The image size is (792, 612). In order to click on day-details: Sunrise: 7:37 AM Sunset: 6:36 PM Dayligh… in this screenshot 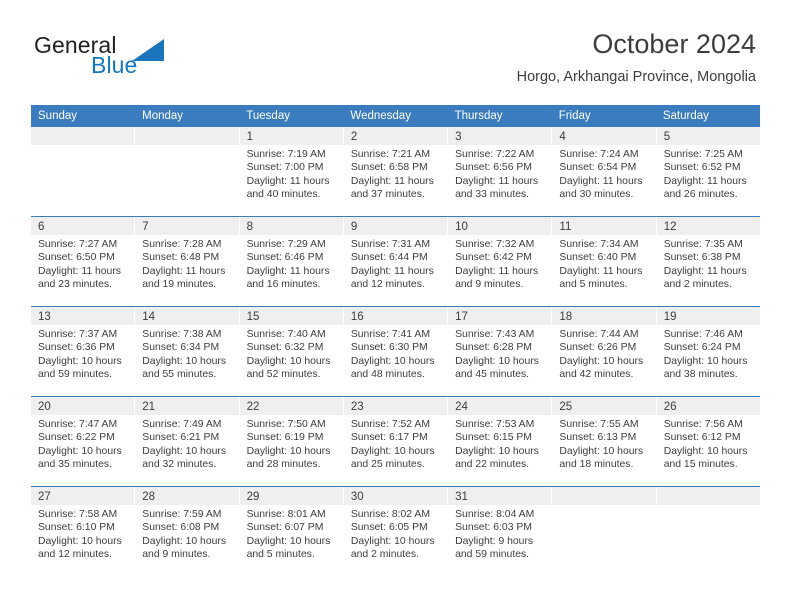, I will do `click(82, 353)`.